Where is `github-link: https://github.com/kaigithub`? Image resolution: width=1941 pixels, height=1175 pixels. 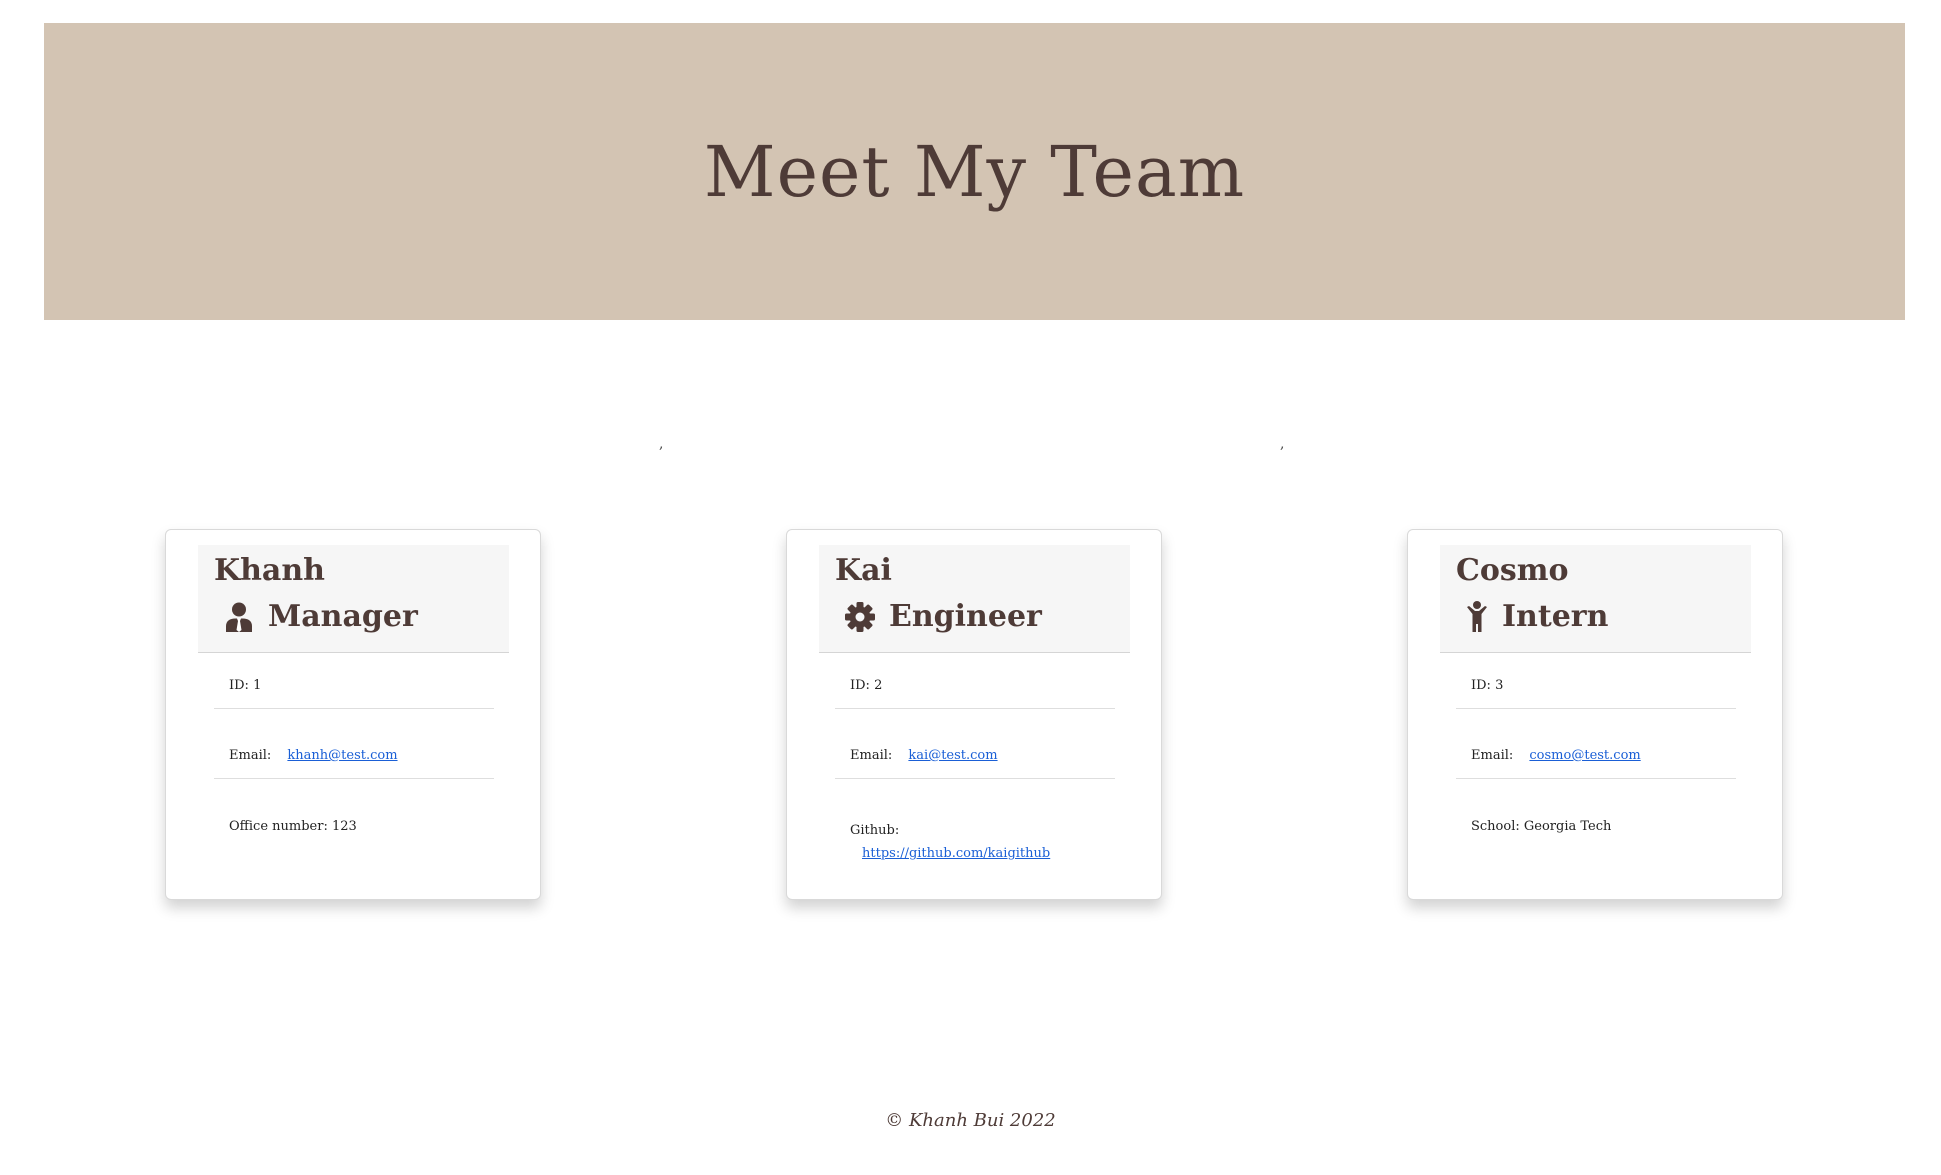 github-link: https://github.com/kaigithub is located at coordinates (956, 853).